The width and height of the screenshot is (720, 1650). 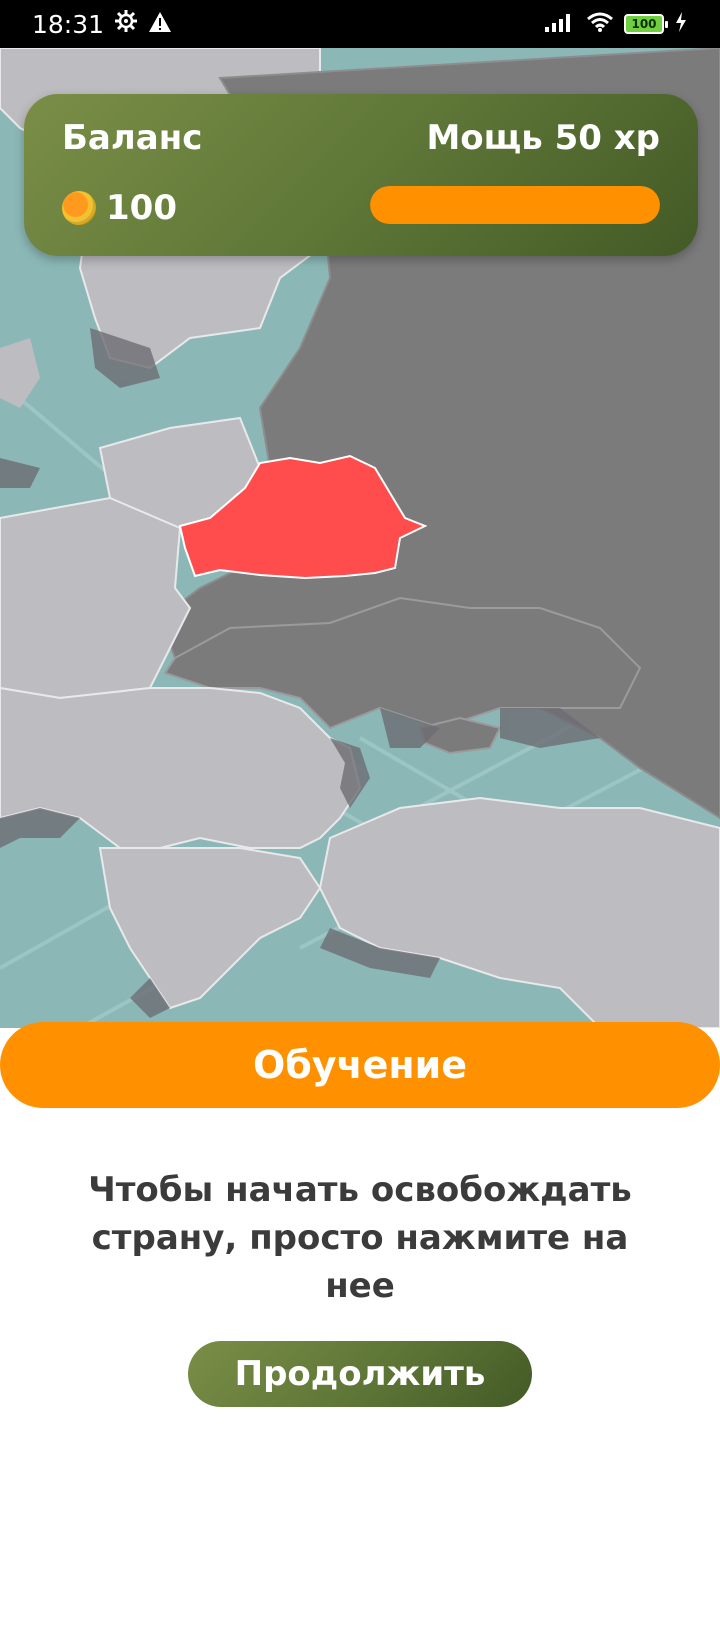 I want to click on tutorial-title: Обучение, so click(x=360, y=1065).